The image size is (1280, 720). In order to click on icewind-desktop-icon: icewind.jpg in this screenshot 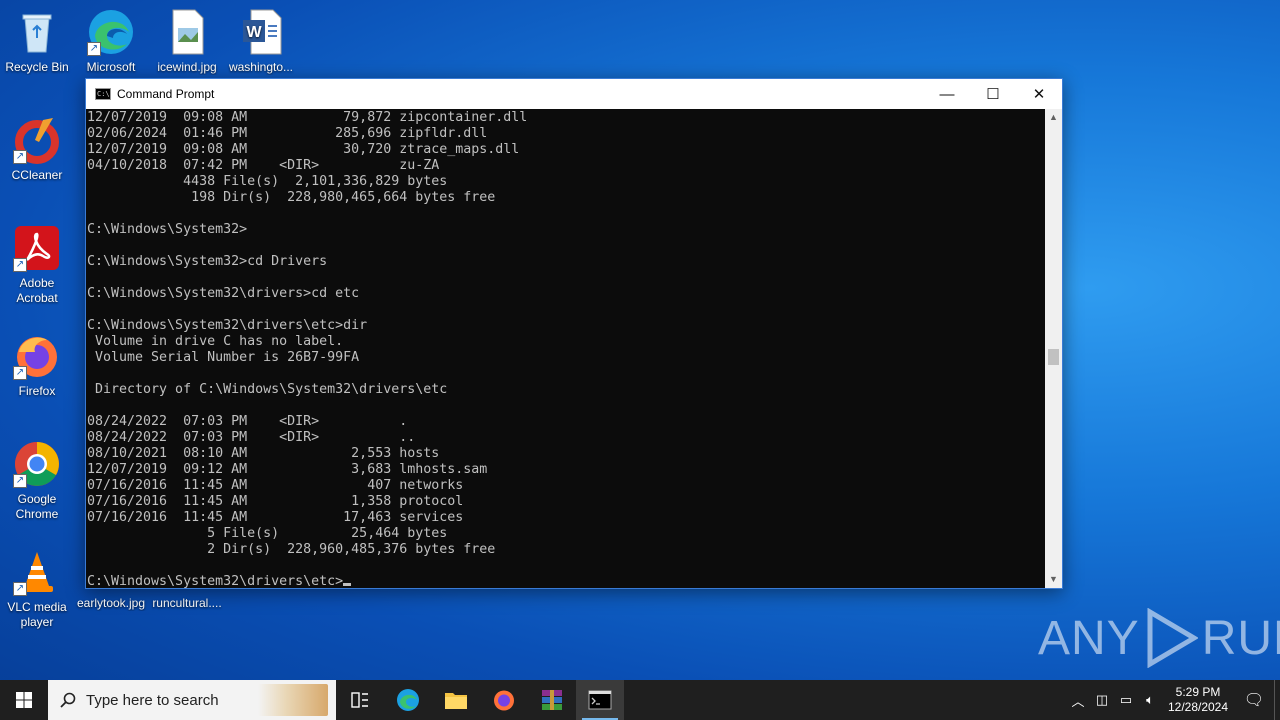, I will do `click(187, 41)`.